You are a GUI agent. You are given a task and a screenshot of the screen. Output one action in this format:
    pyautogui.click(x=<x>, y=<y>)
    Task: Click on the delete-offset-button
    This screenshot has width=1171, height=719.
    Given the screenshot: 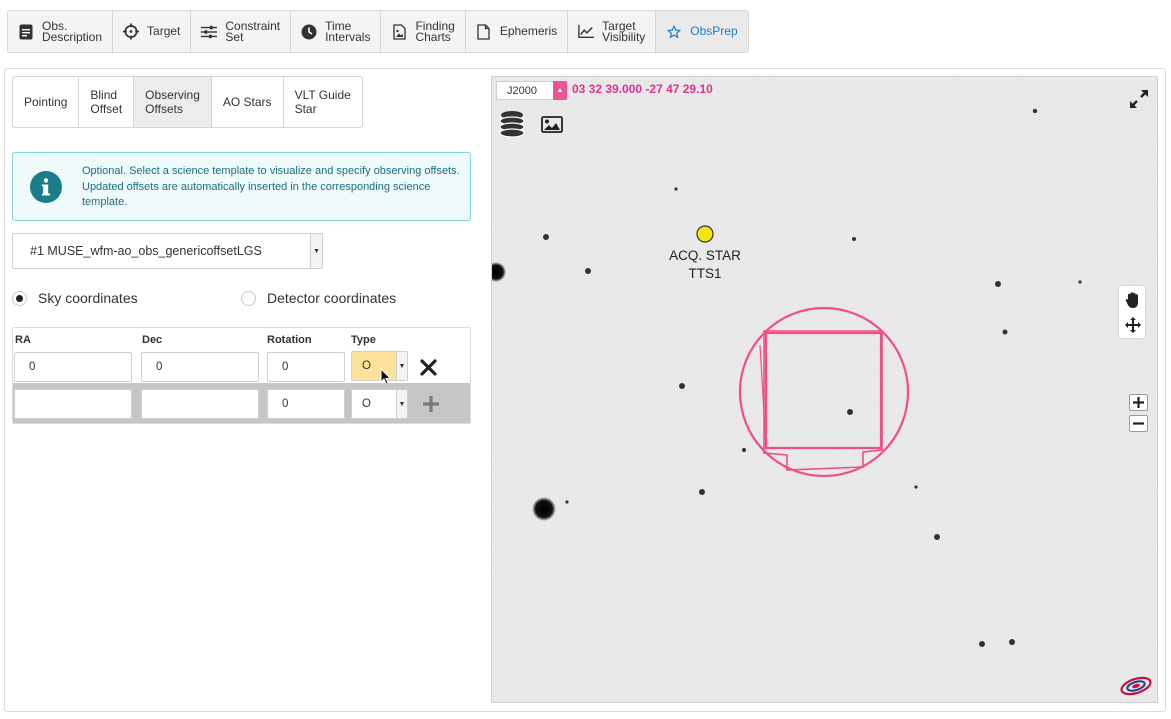 What is the action you would take?
    pyautogui.click(x=428, y=367)
    